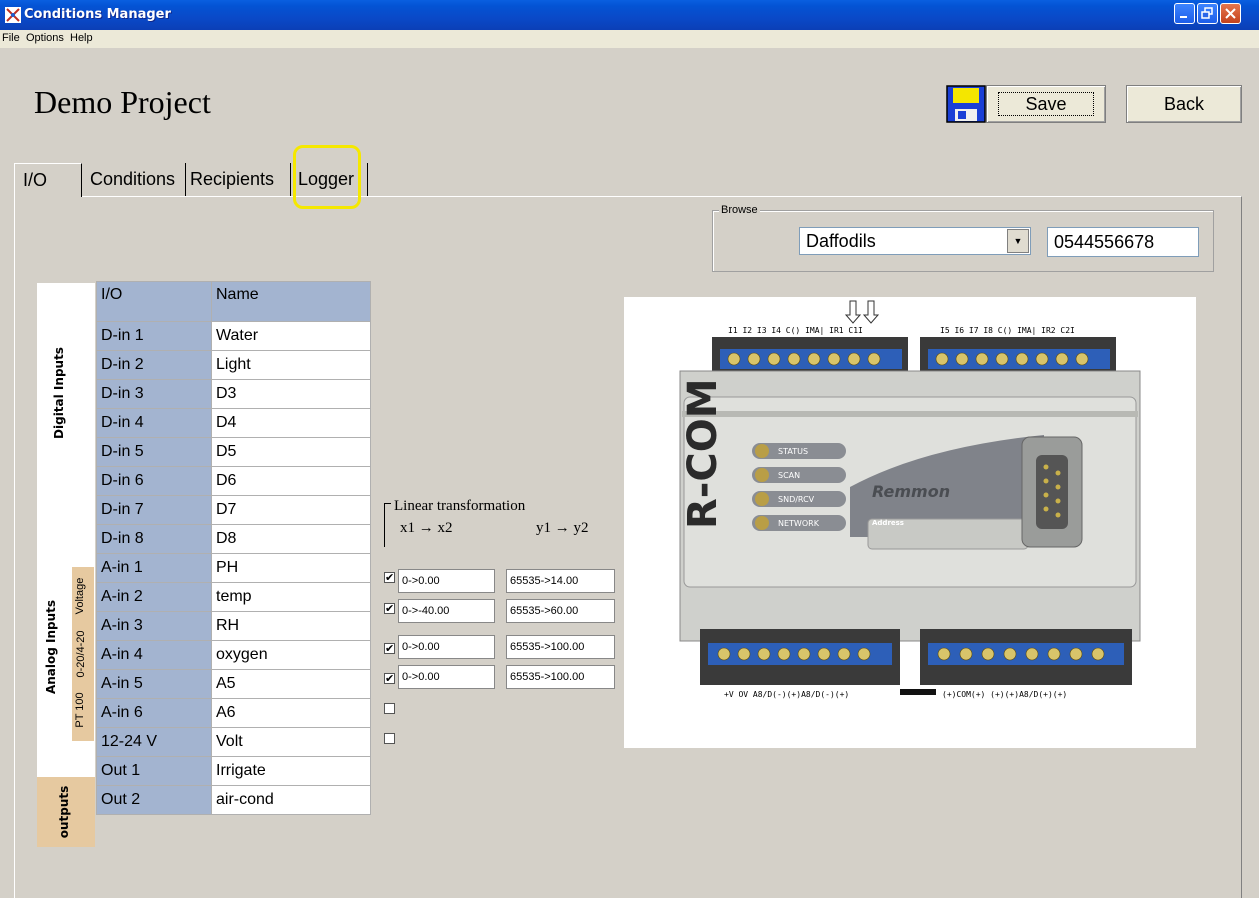 The image size is (1259, 898). What do you see at coordinates (421, 647) in the screenshot?
I see `x-value: 0->0.00` at bounding box center [421, 647].